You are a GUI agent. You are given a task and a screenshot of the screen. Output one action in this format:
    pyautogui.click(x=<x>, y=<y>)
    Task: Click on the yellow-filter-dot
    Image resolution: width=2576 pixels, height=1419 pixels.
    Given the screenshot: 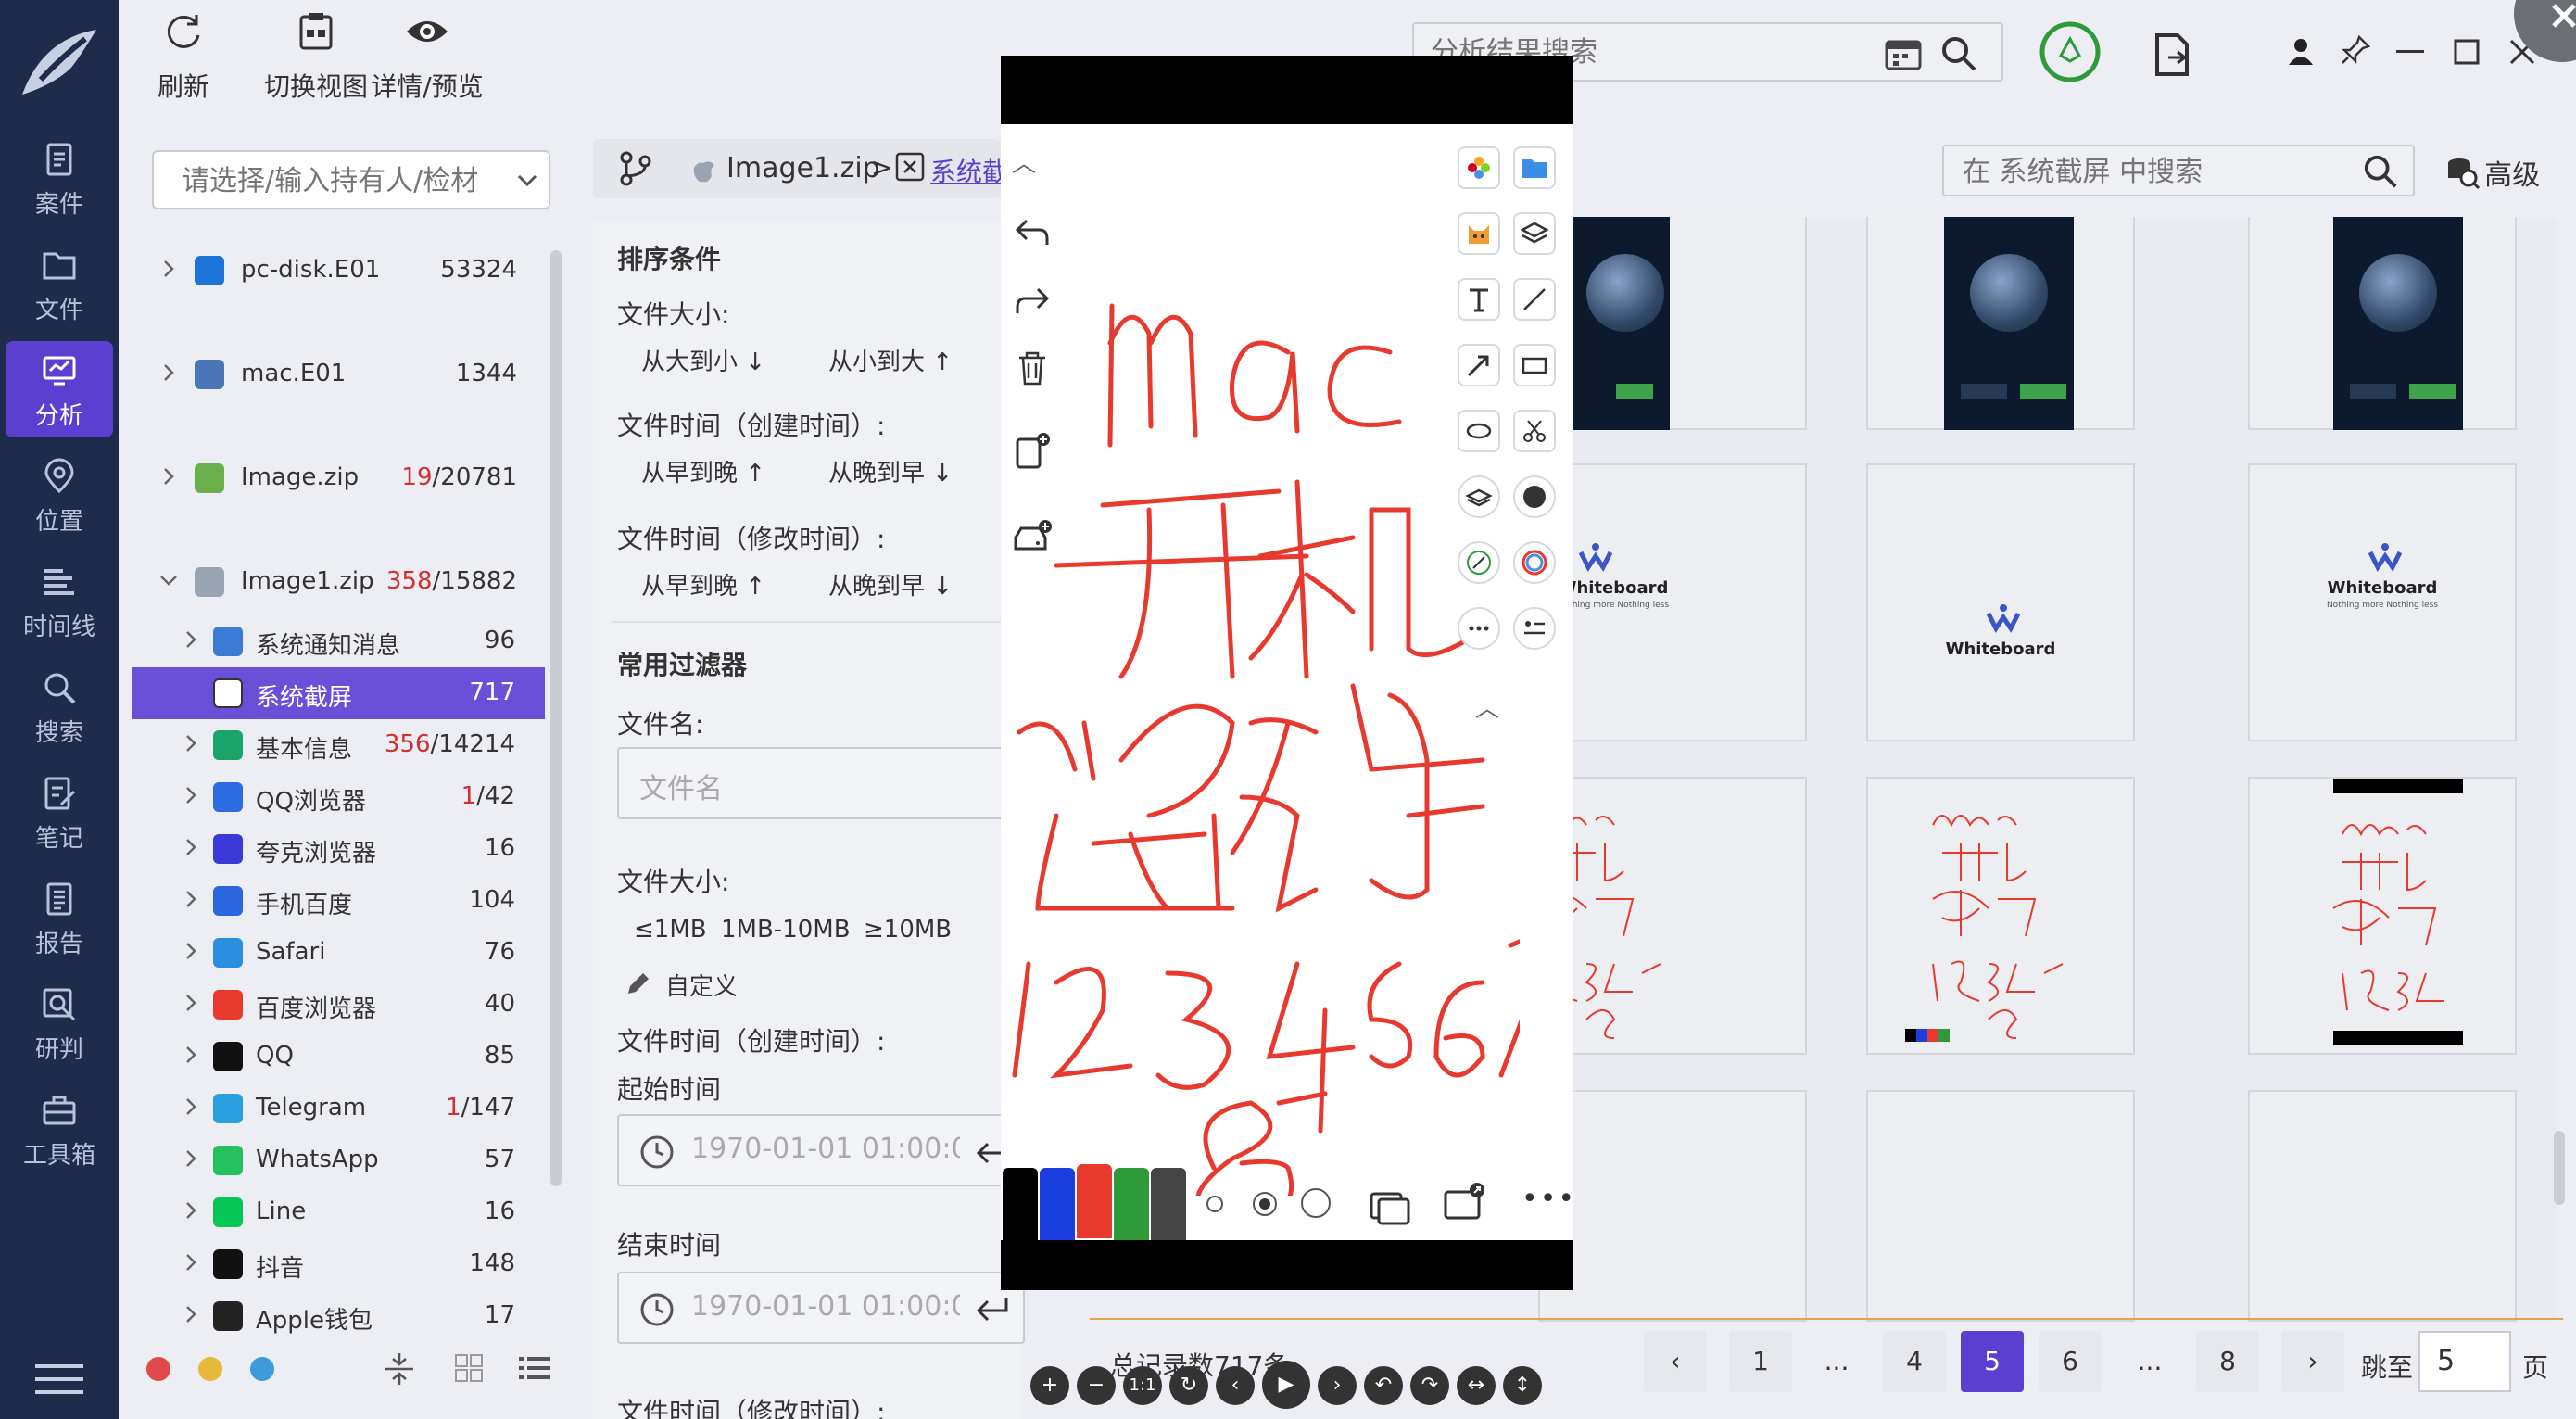 What is the action you would take?
    pyautogui.click(x=210, y=1369)
    